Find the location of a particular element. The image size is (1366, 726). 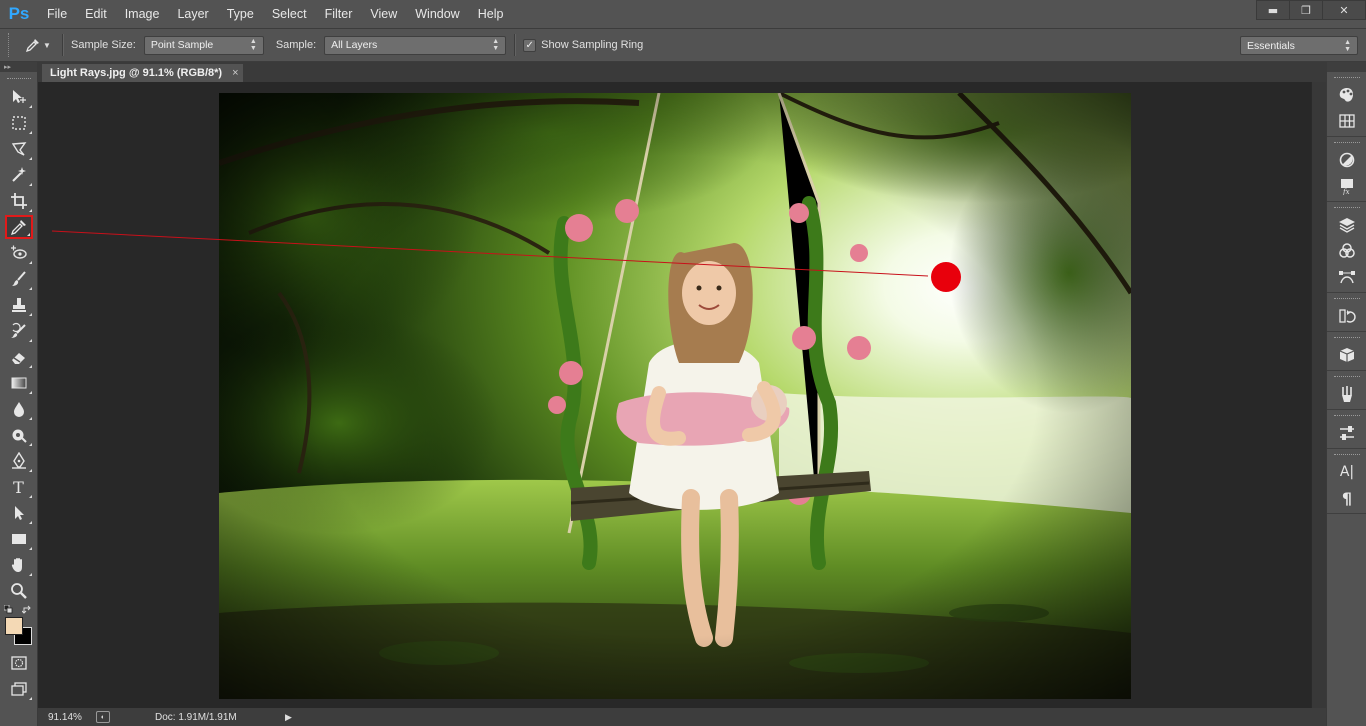

menu-view: View is located at coordinates (383, 14).